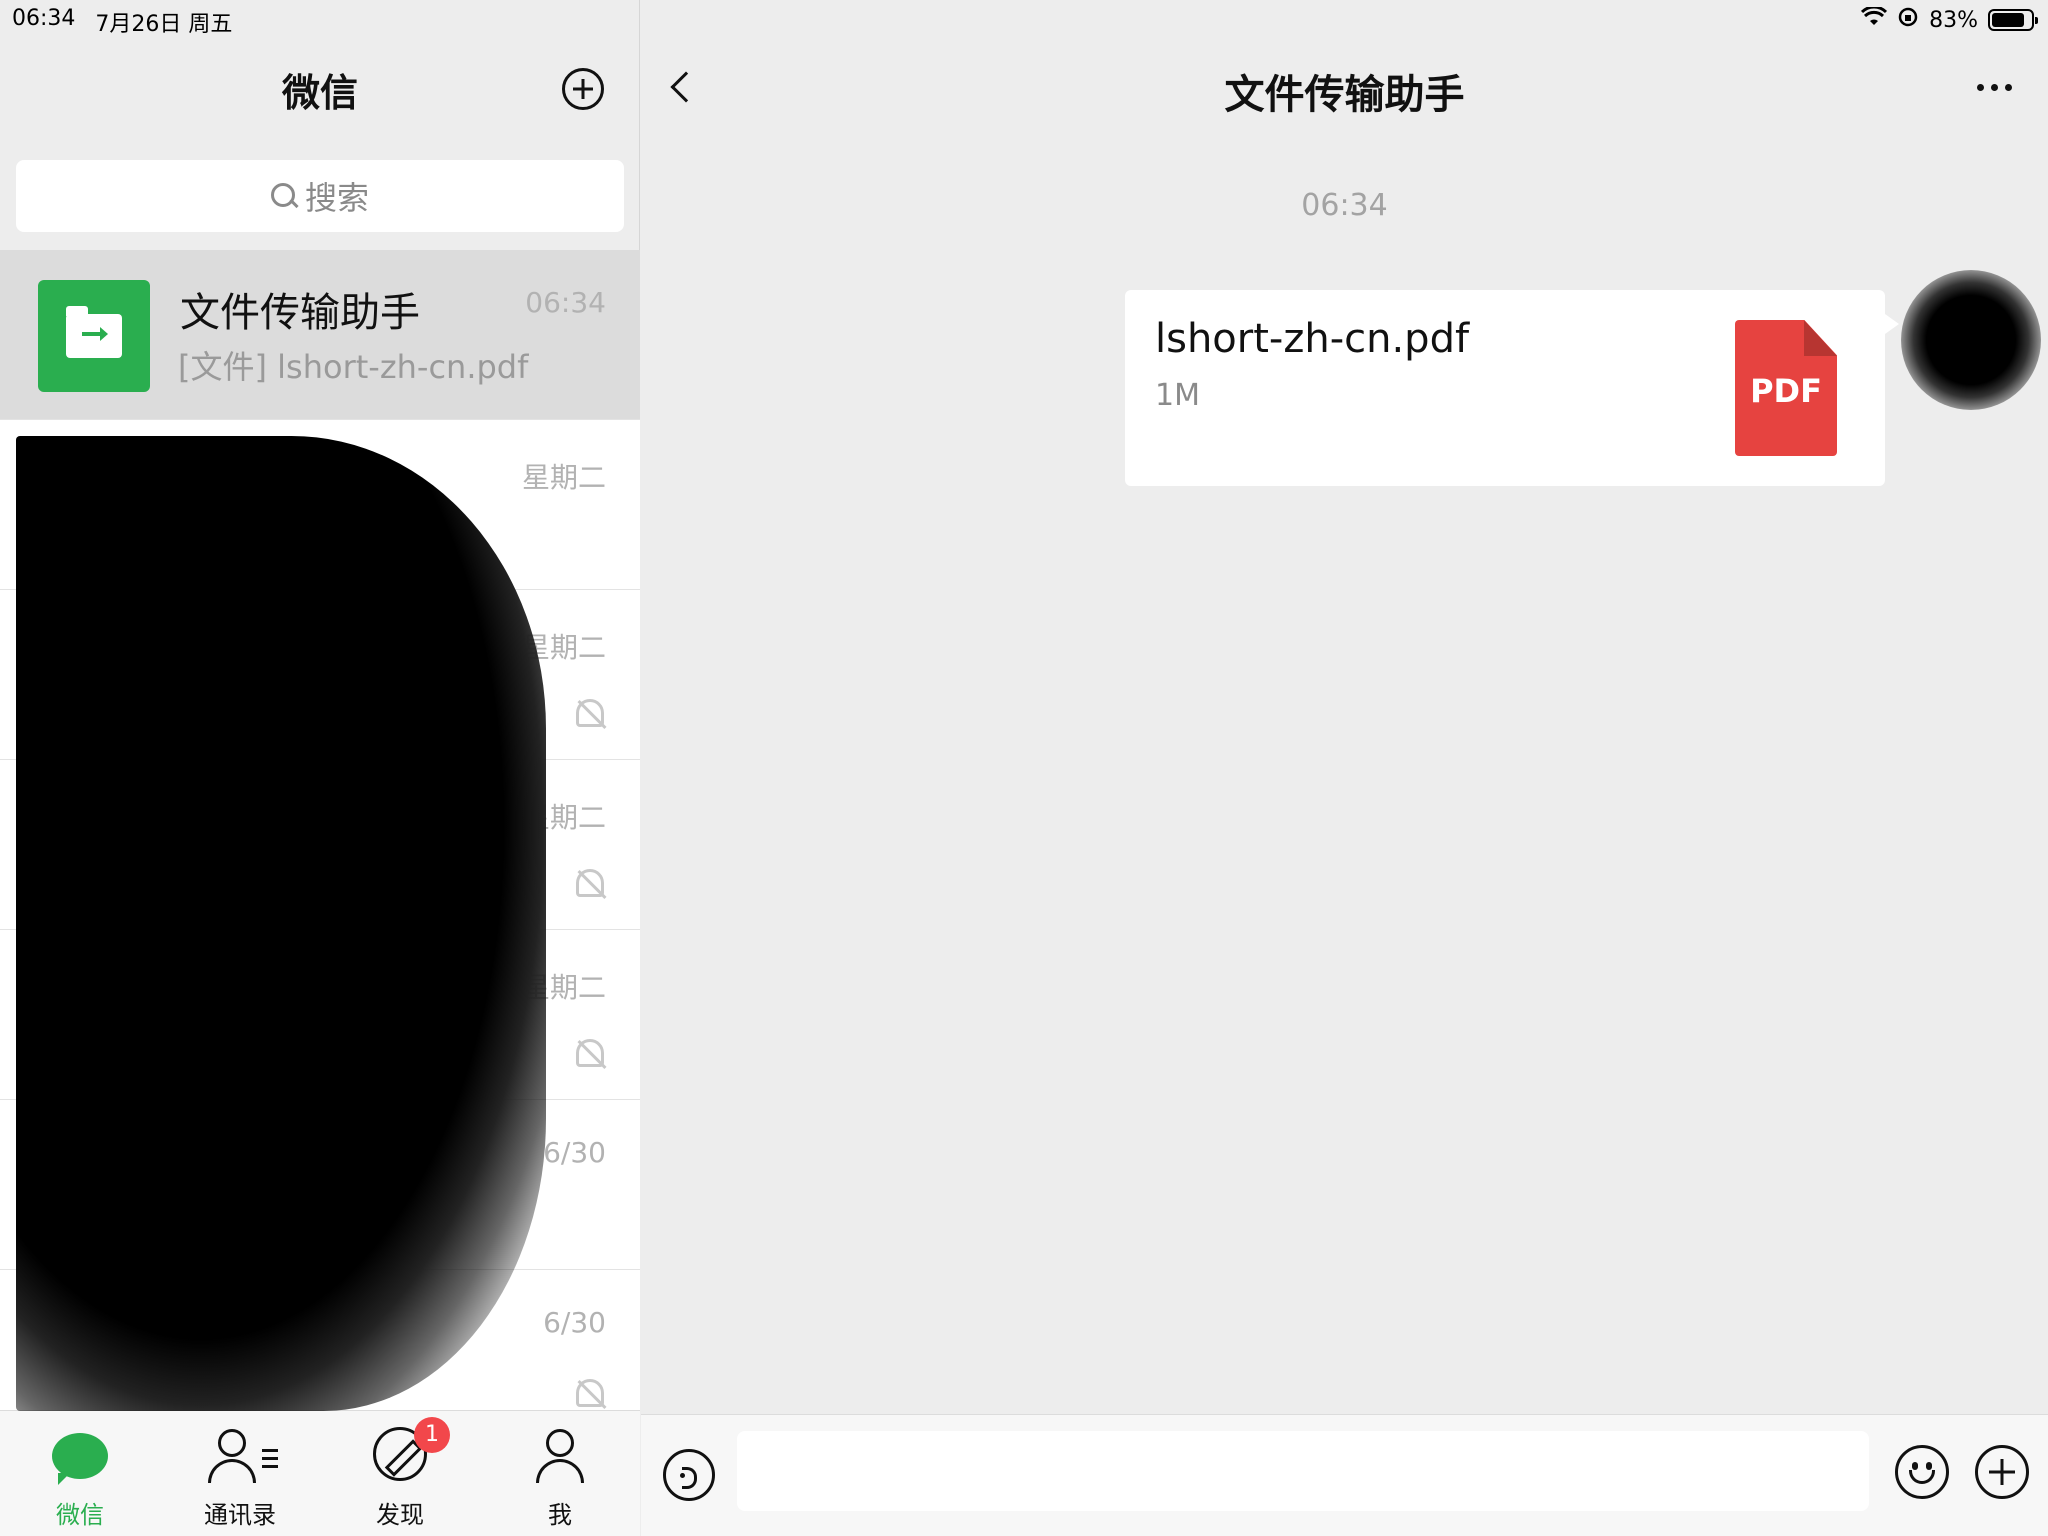 Image resolution: width=2048 pixels, height=1536 pixels. Describe the element at coordinates (565, 302) in the screenshot. I see `chat-time: 06:34` at that location.